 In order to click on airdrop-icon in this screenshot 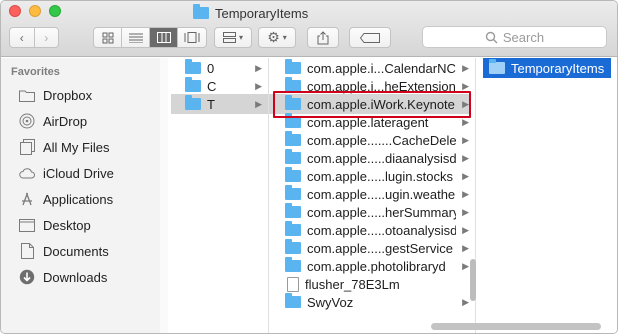, I will do `click(27, 121)`.